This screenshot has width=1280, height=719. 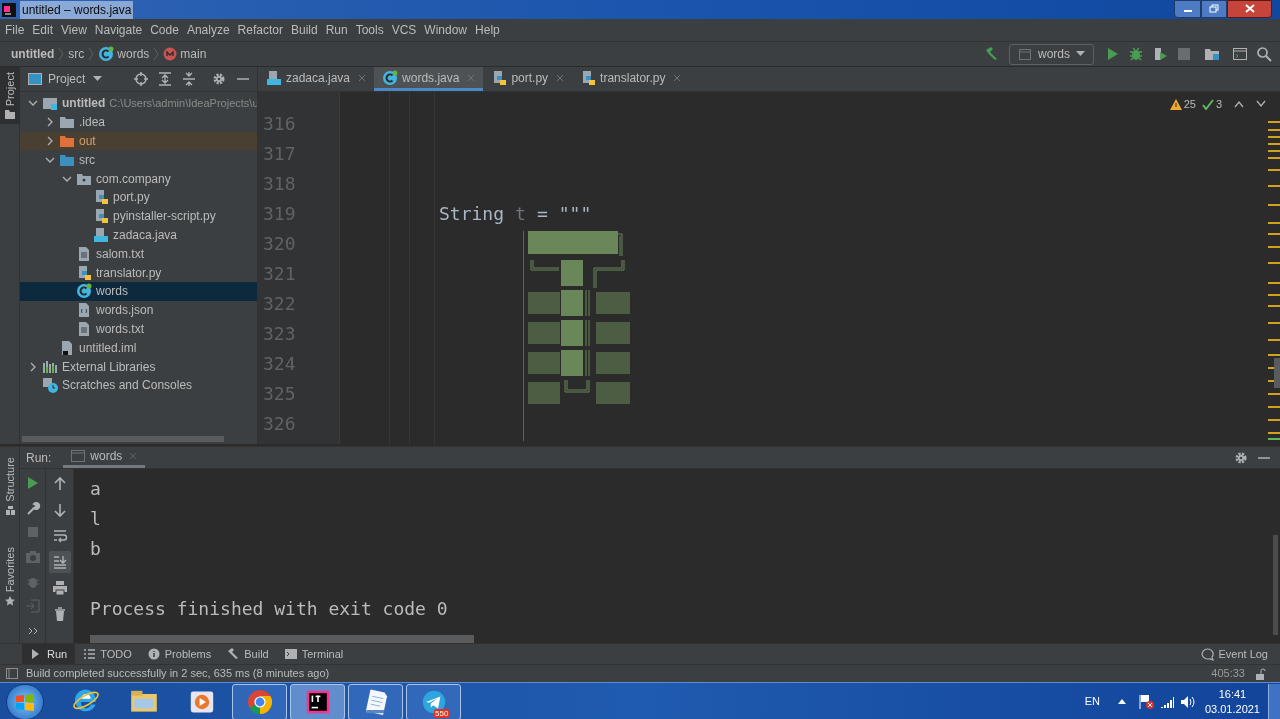 What do you see at coordinates (189, 79) in the screenshot?
I see `collapse-all-icon` at bounding box center [189, 79].